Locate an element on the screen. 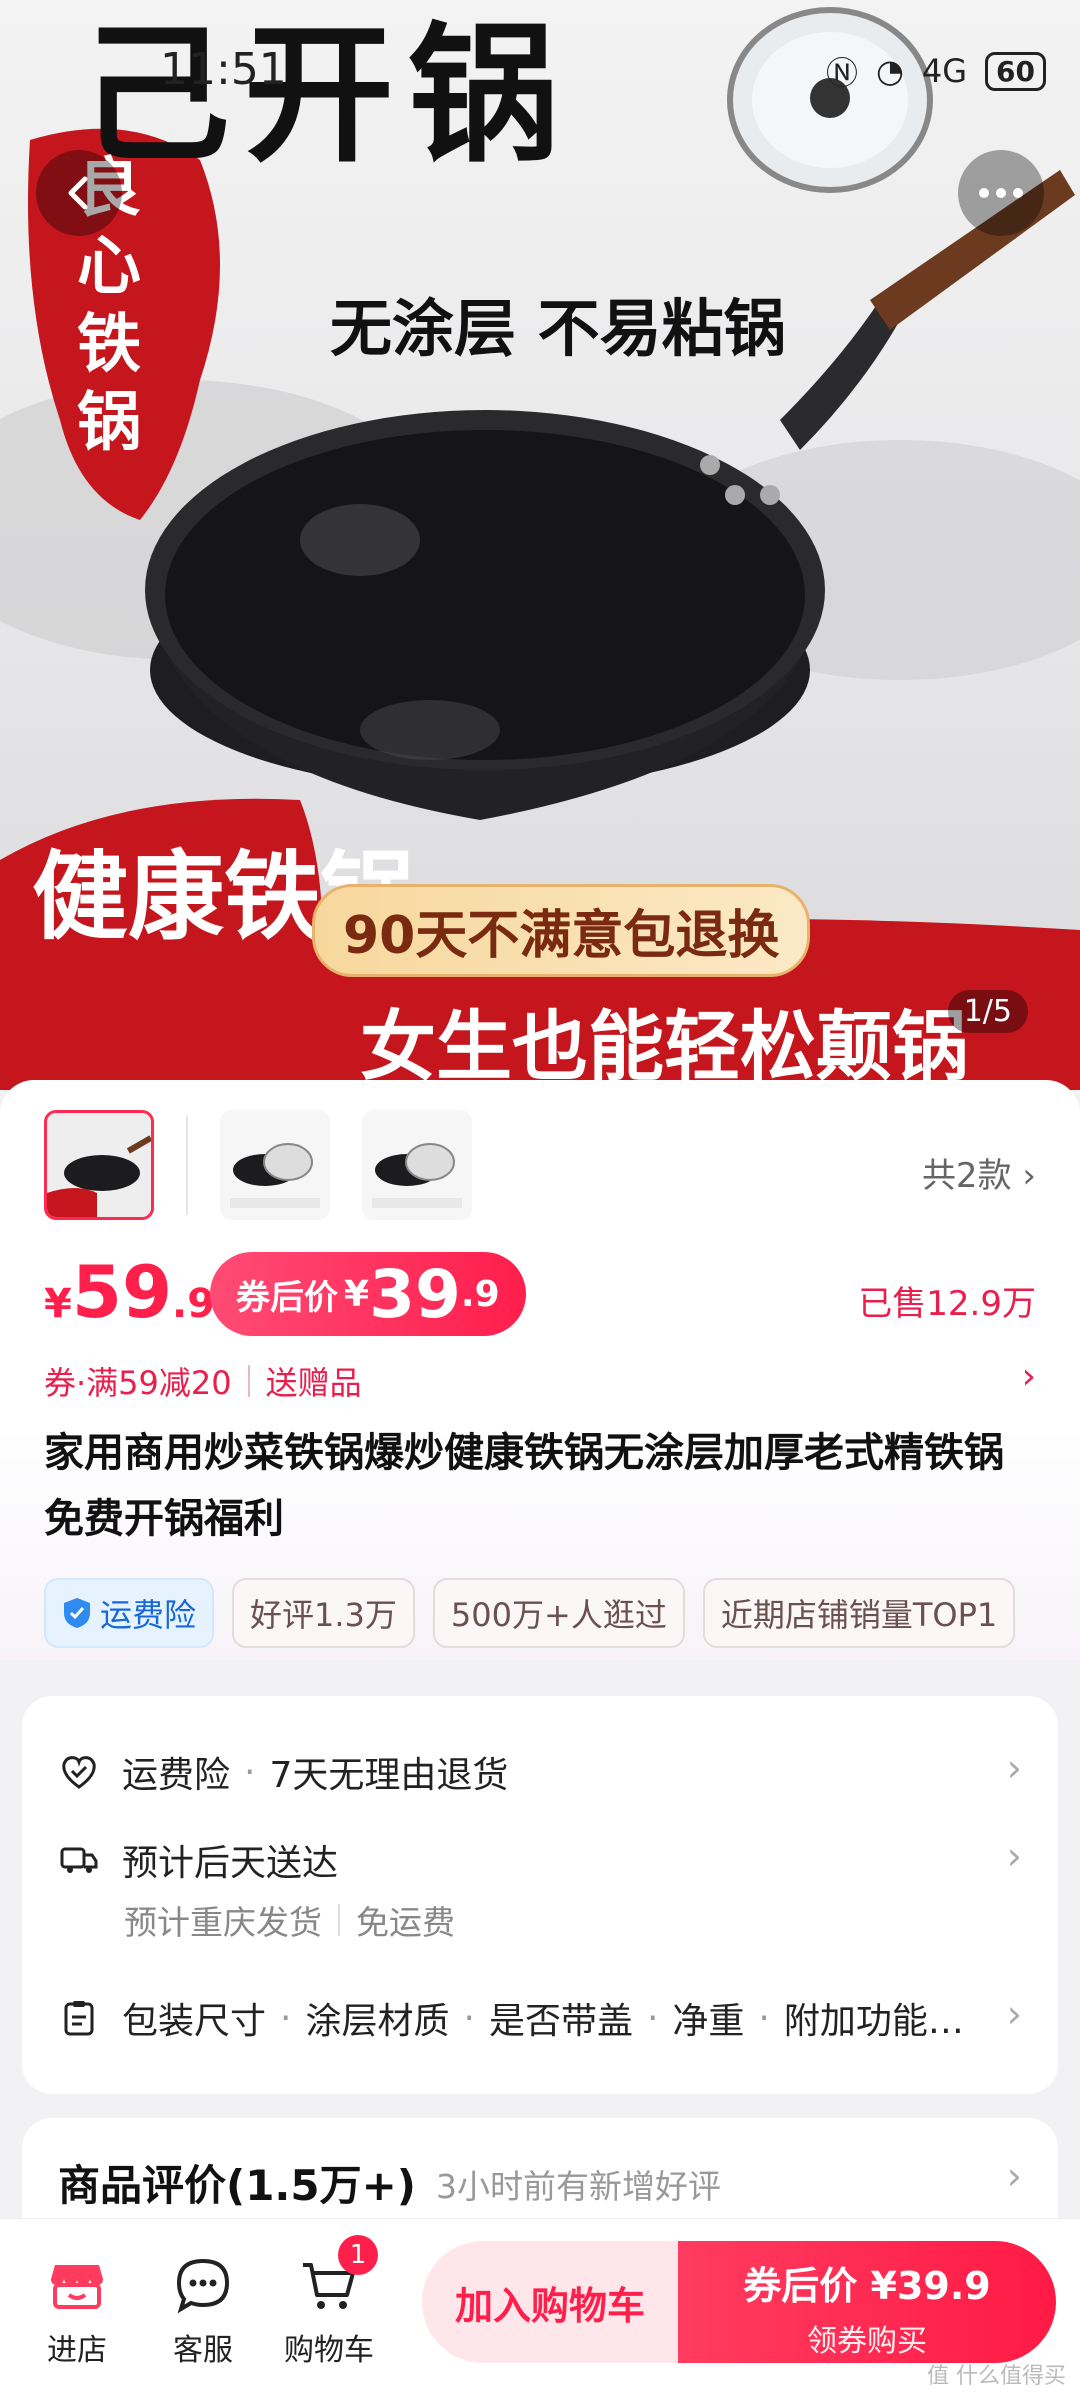  service-row-insurance: 运费险 · 7天无理由退货 is located at coordinates (283, 1772).